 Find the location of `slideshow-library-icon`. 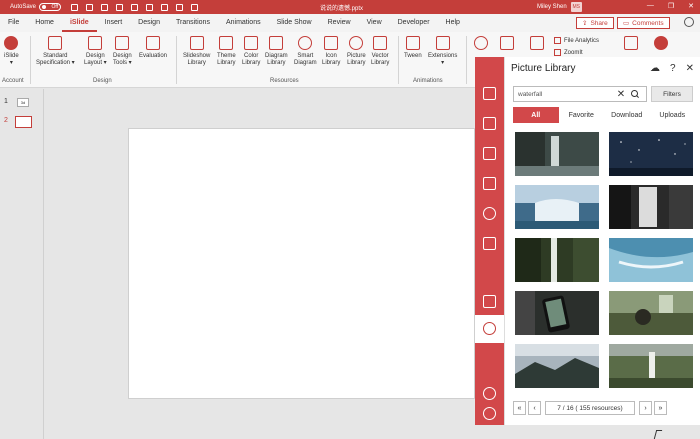

slideshow-library-icon is located at coordinates (489, 93).